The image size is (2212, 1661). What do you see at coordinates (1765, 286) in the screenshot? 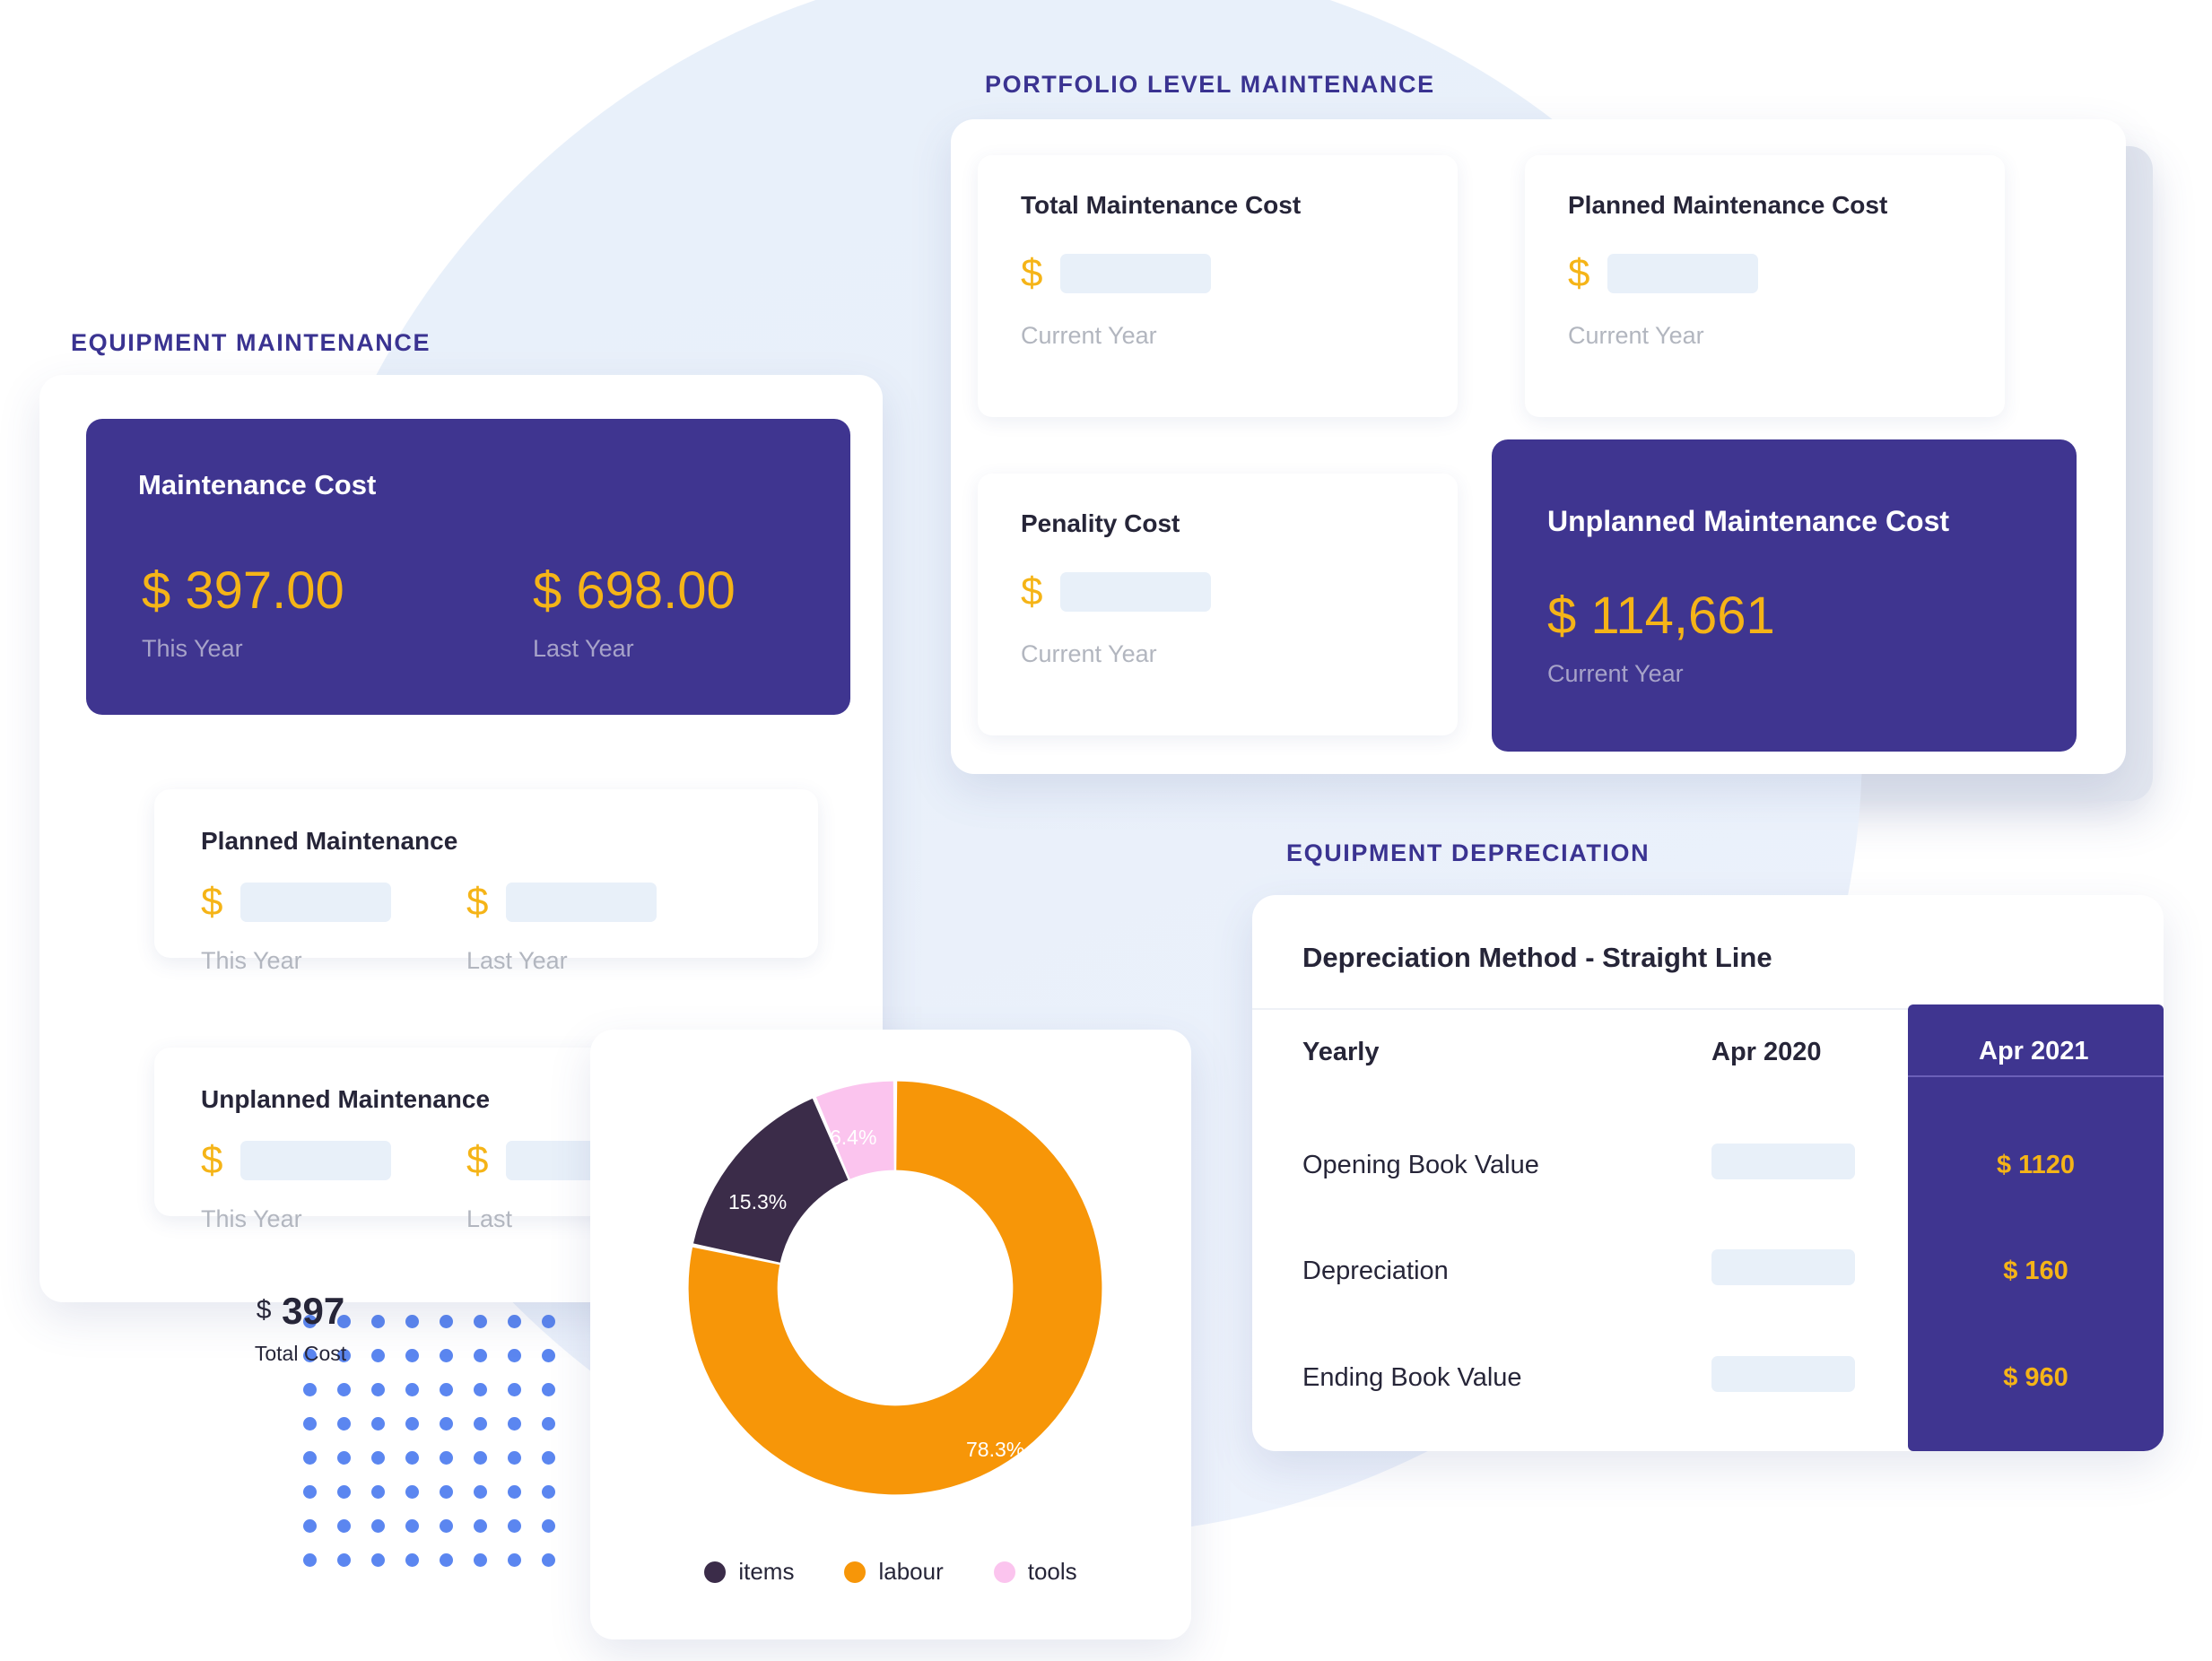
I see `planned-maintenance-cost-card: Planned Maintenance Cost $ Current Year` at bounding box center [1765, 286].